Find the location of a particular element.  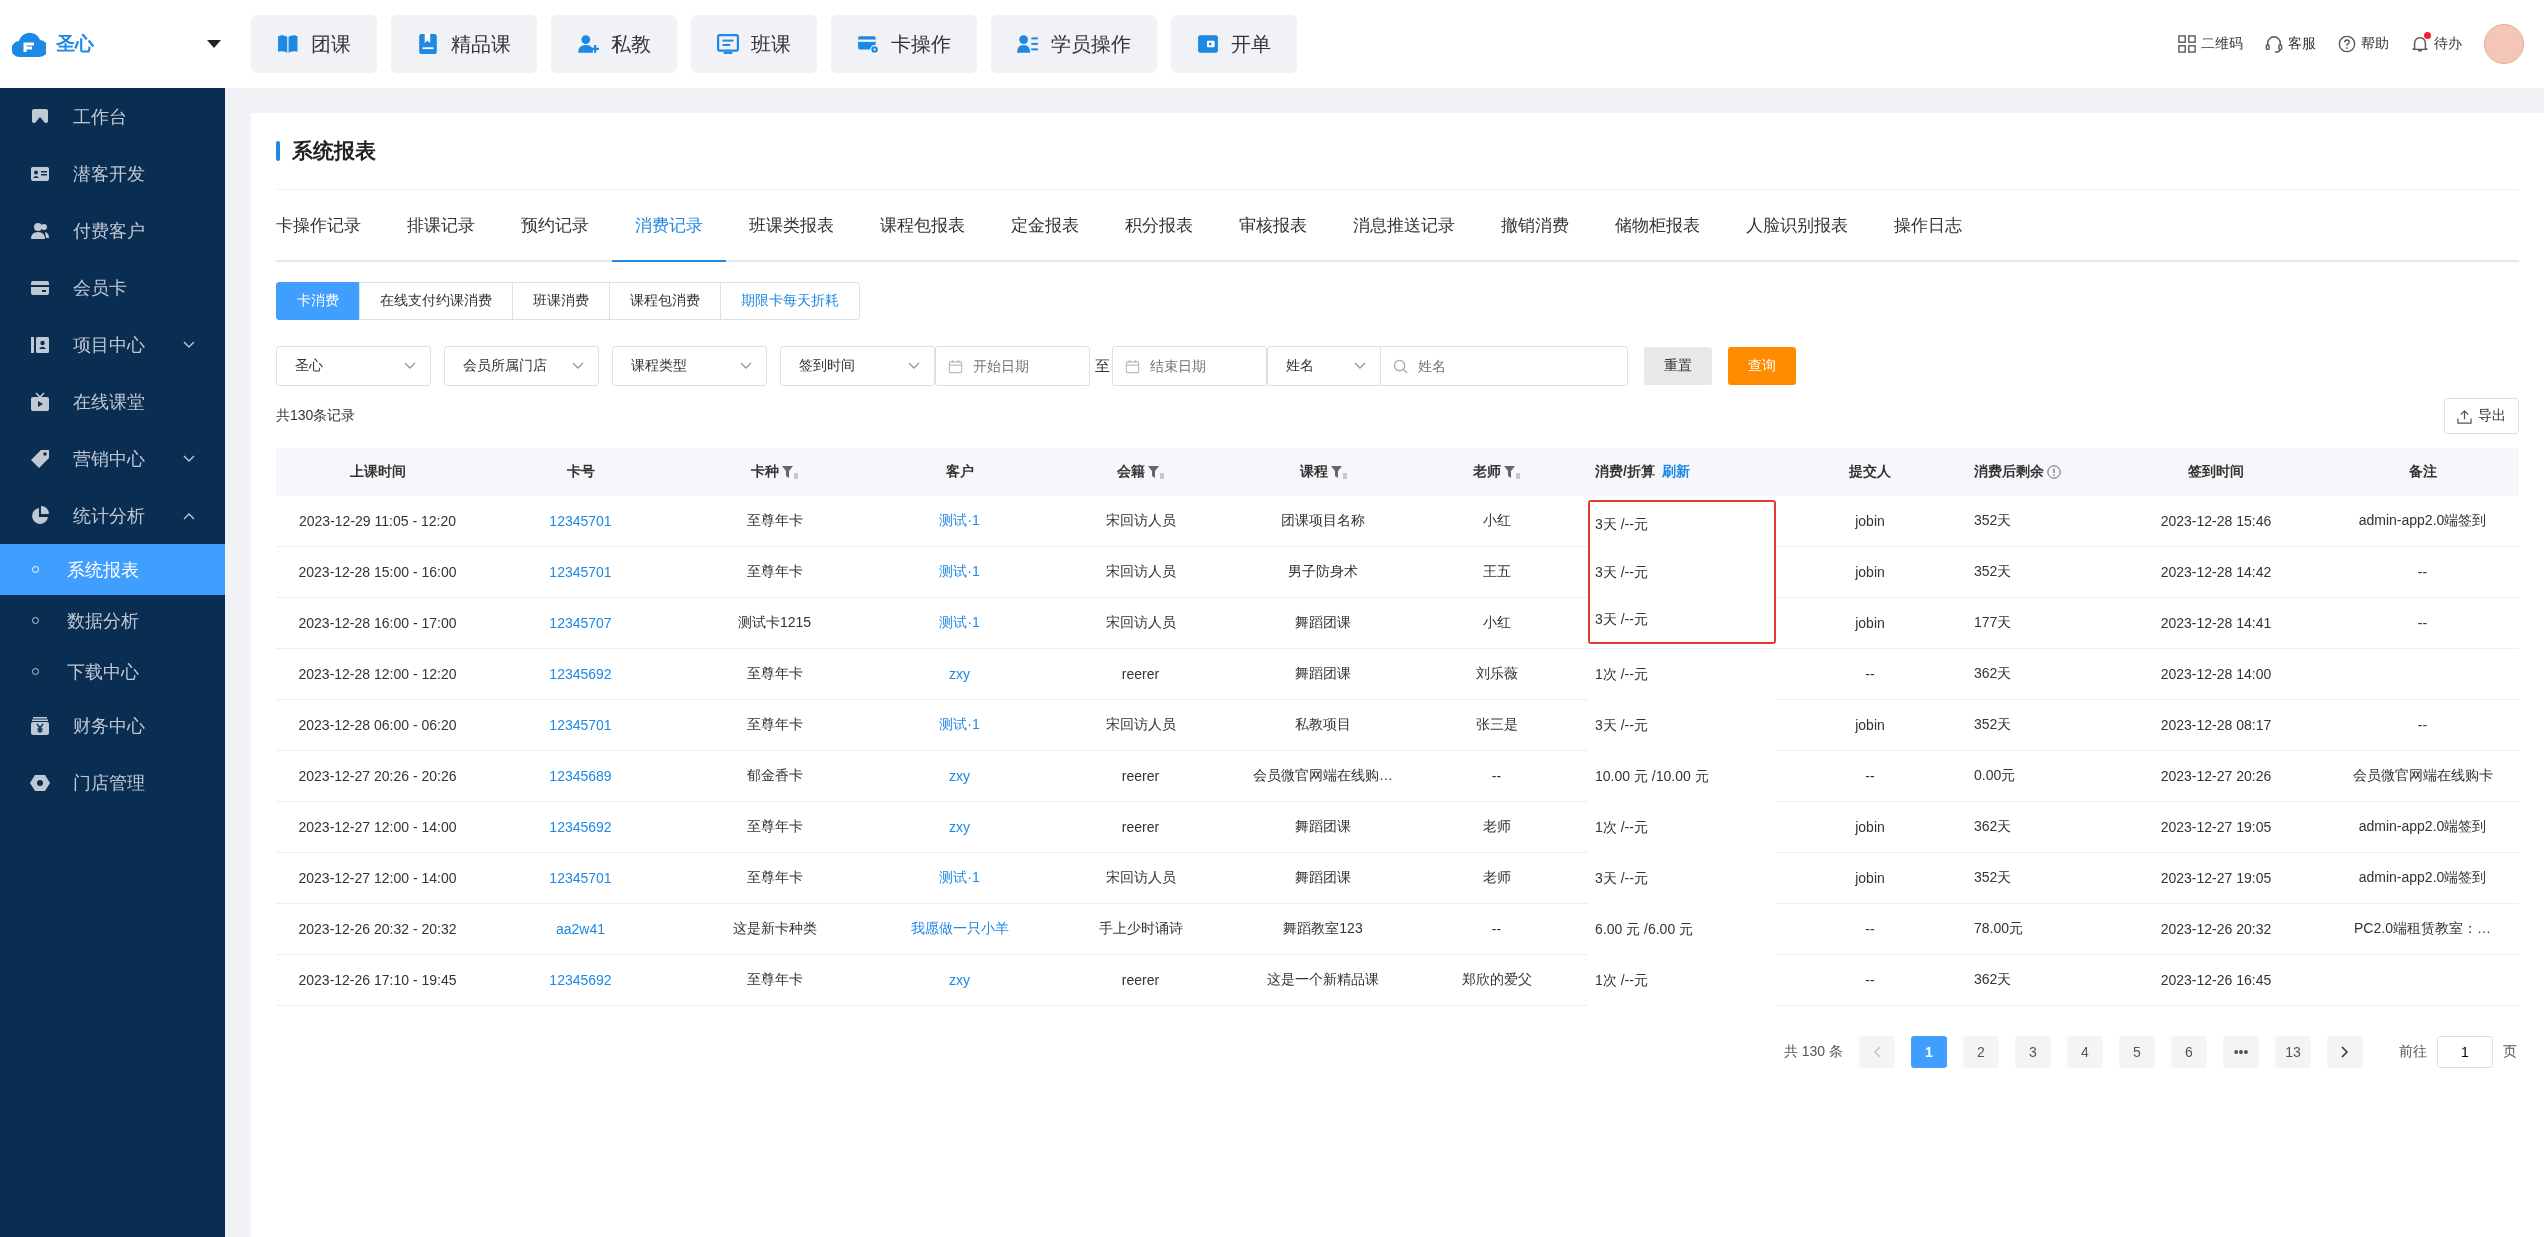

table-link: aa2w41 is located at coordinates (580, 929).